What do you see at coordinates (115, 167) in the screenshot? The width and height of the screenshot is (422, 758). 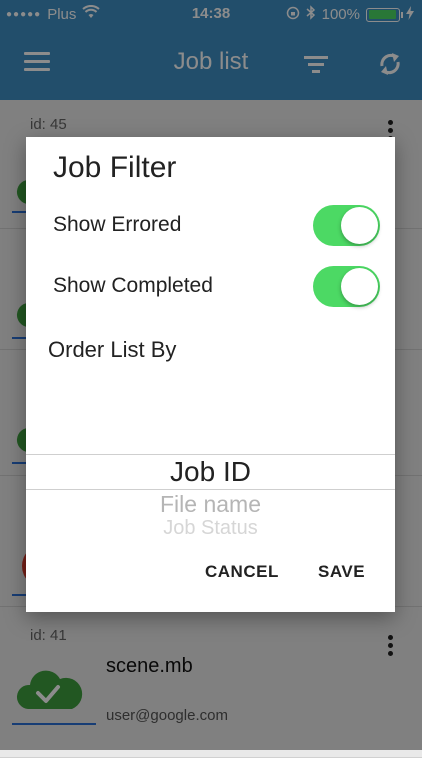 I see `dialog-title: Job Filter` at bounding box center [115, 167].